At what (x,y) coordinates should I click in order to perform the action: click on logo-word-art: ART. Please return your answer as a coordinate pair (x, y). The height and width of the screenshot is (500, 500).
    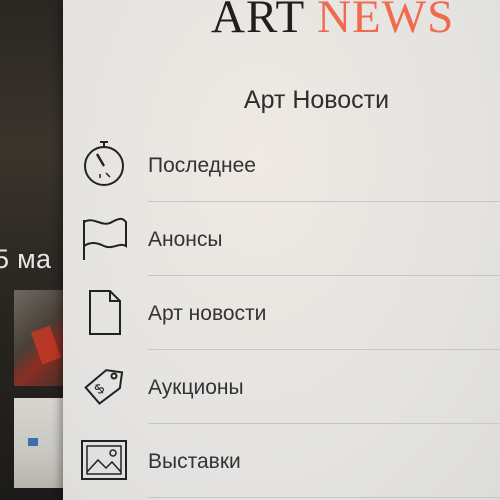
    Looking at the image, I should click on (258, 21).